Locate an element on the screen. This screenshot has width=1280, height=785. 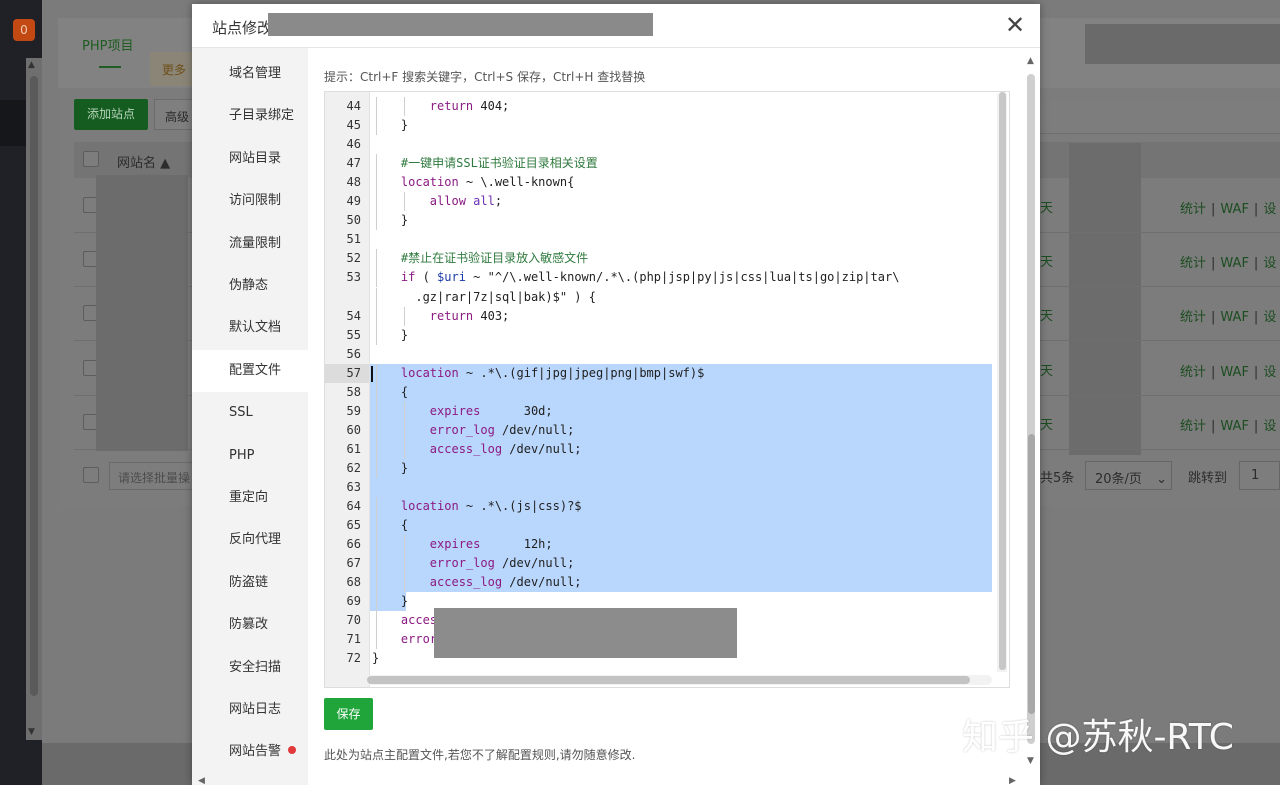
line-number: 44 is located at coordinates (353, 106).